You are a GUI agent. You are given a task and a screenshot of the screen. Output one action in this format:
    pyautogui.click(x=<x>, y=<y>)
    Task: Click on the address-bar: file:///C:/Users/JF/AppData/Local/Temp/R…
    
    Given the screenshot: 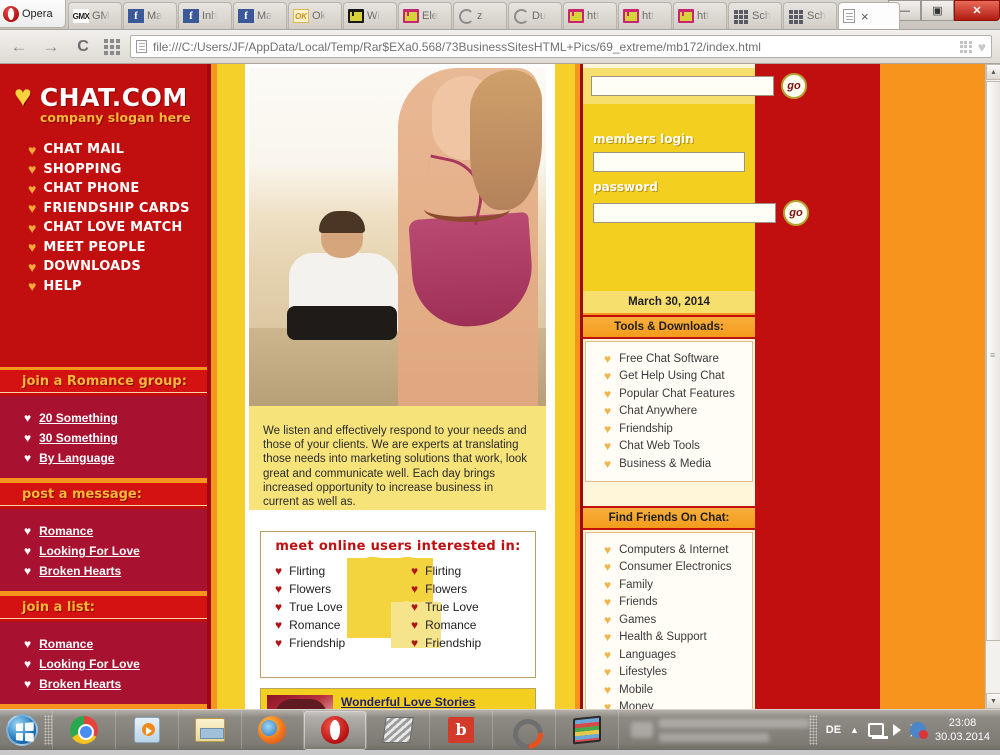 What is the action you would take?
    pyautogui.click(x=561, y=46)
    